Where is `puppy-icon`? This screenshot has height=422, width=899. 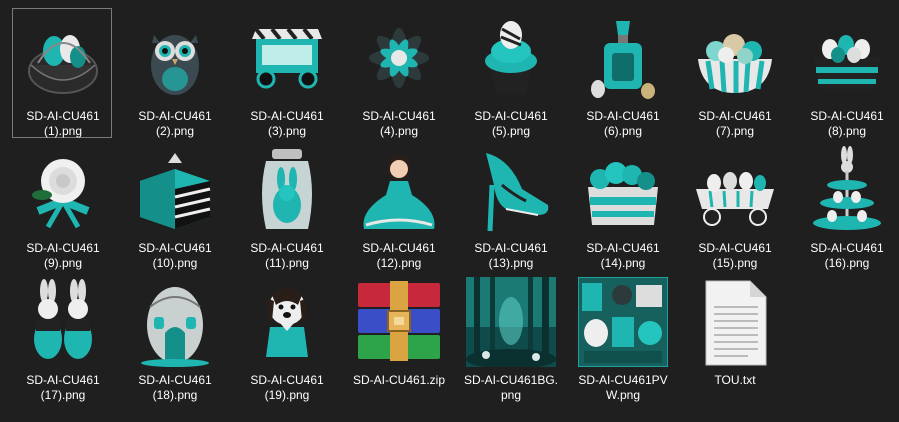 puppy-icon is located at coordinates (287, 322).